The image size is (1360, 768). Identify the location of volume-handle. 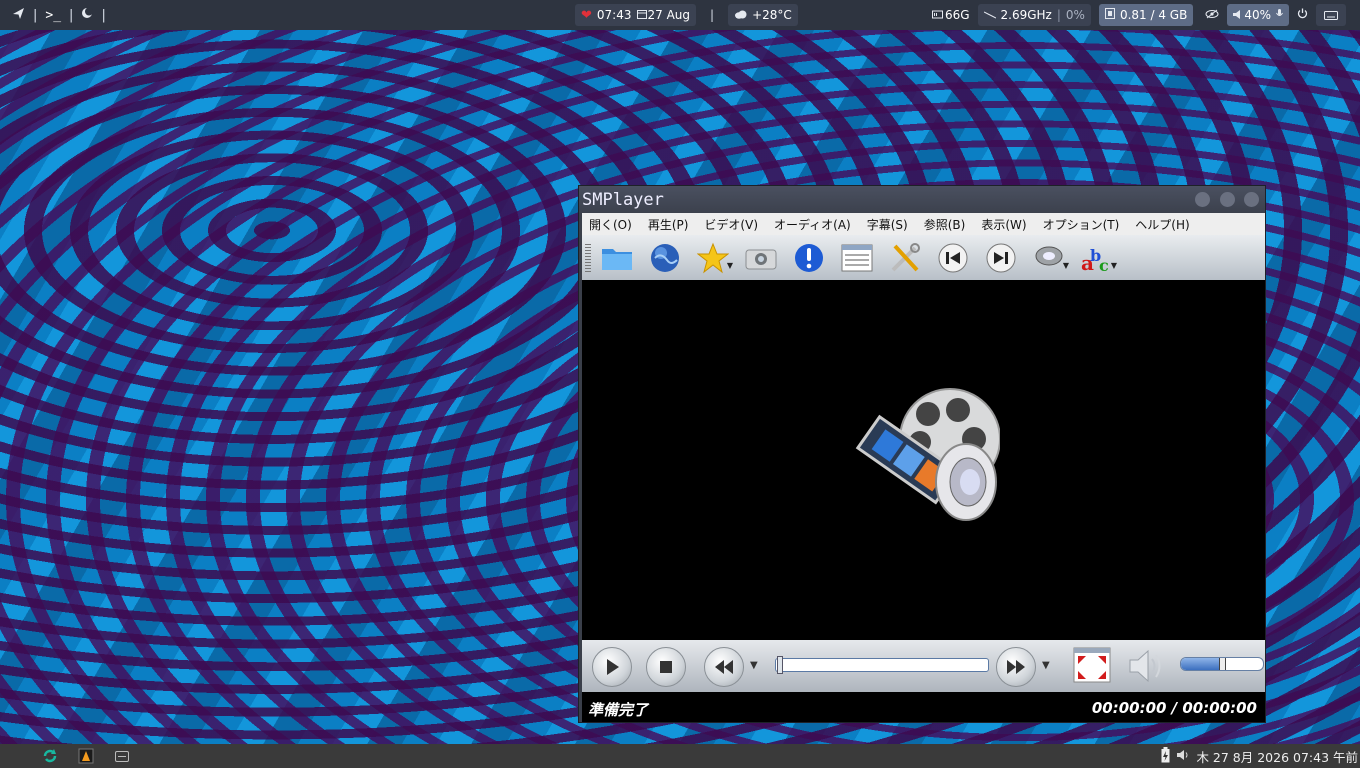
(1222, 664).